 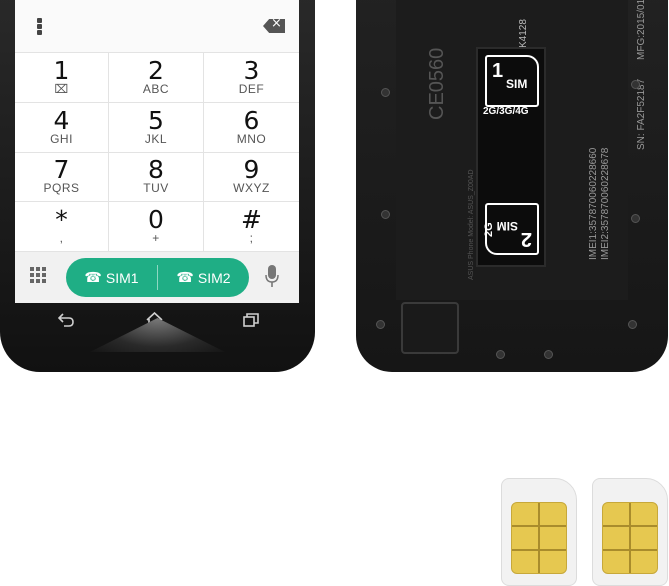 What do you see at coordinates (251, 70) in the screenshot?
I see `key-digit: 3` at bounding box center [251, 70].